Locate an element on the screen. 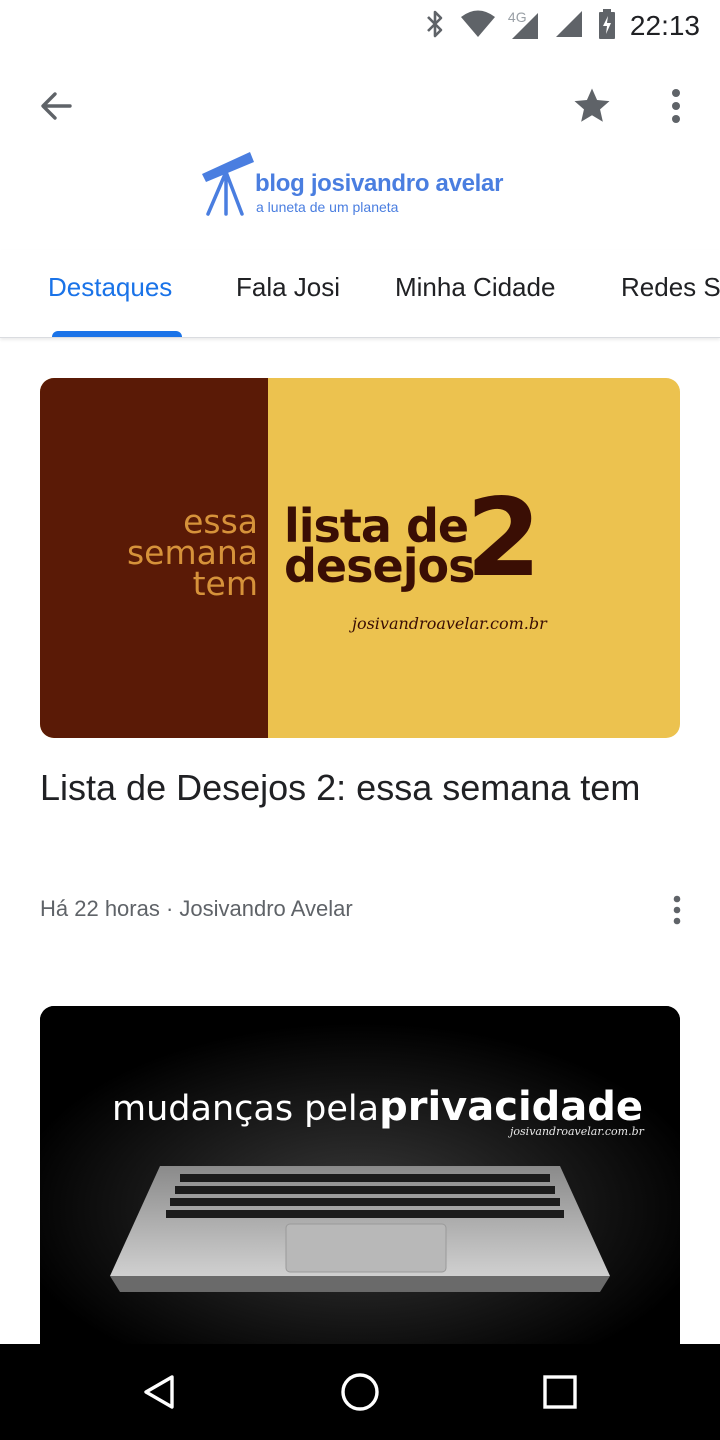 The image size is (720, 1440). back-button is located at coordinates (56, 106).